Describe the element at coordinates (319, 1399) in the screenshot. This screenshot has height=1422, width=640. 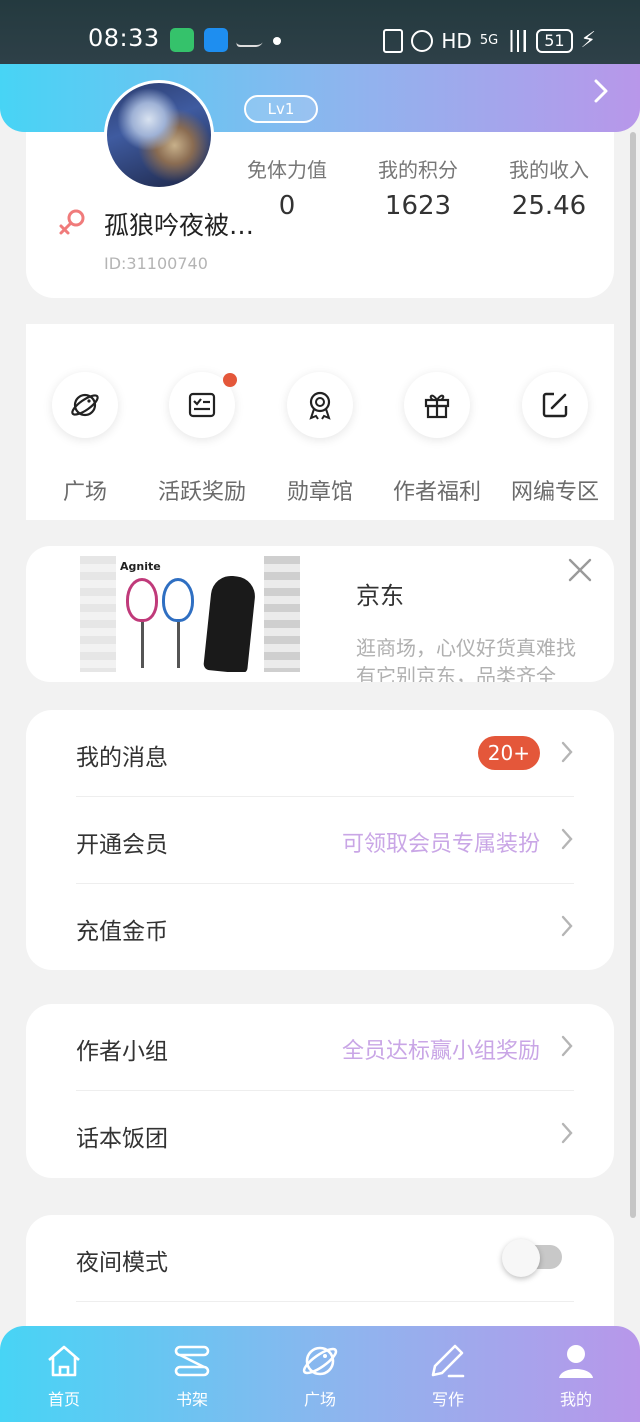
I see `tab-label: 广场` at that location.